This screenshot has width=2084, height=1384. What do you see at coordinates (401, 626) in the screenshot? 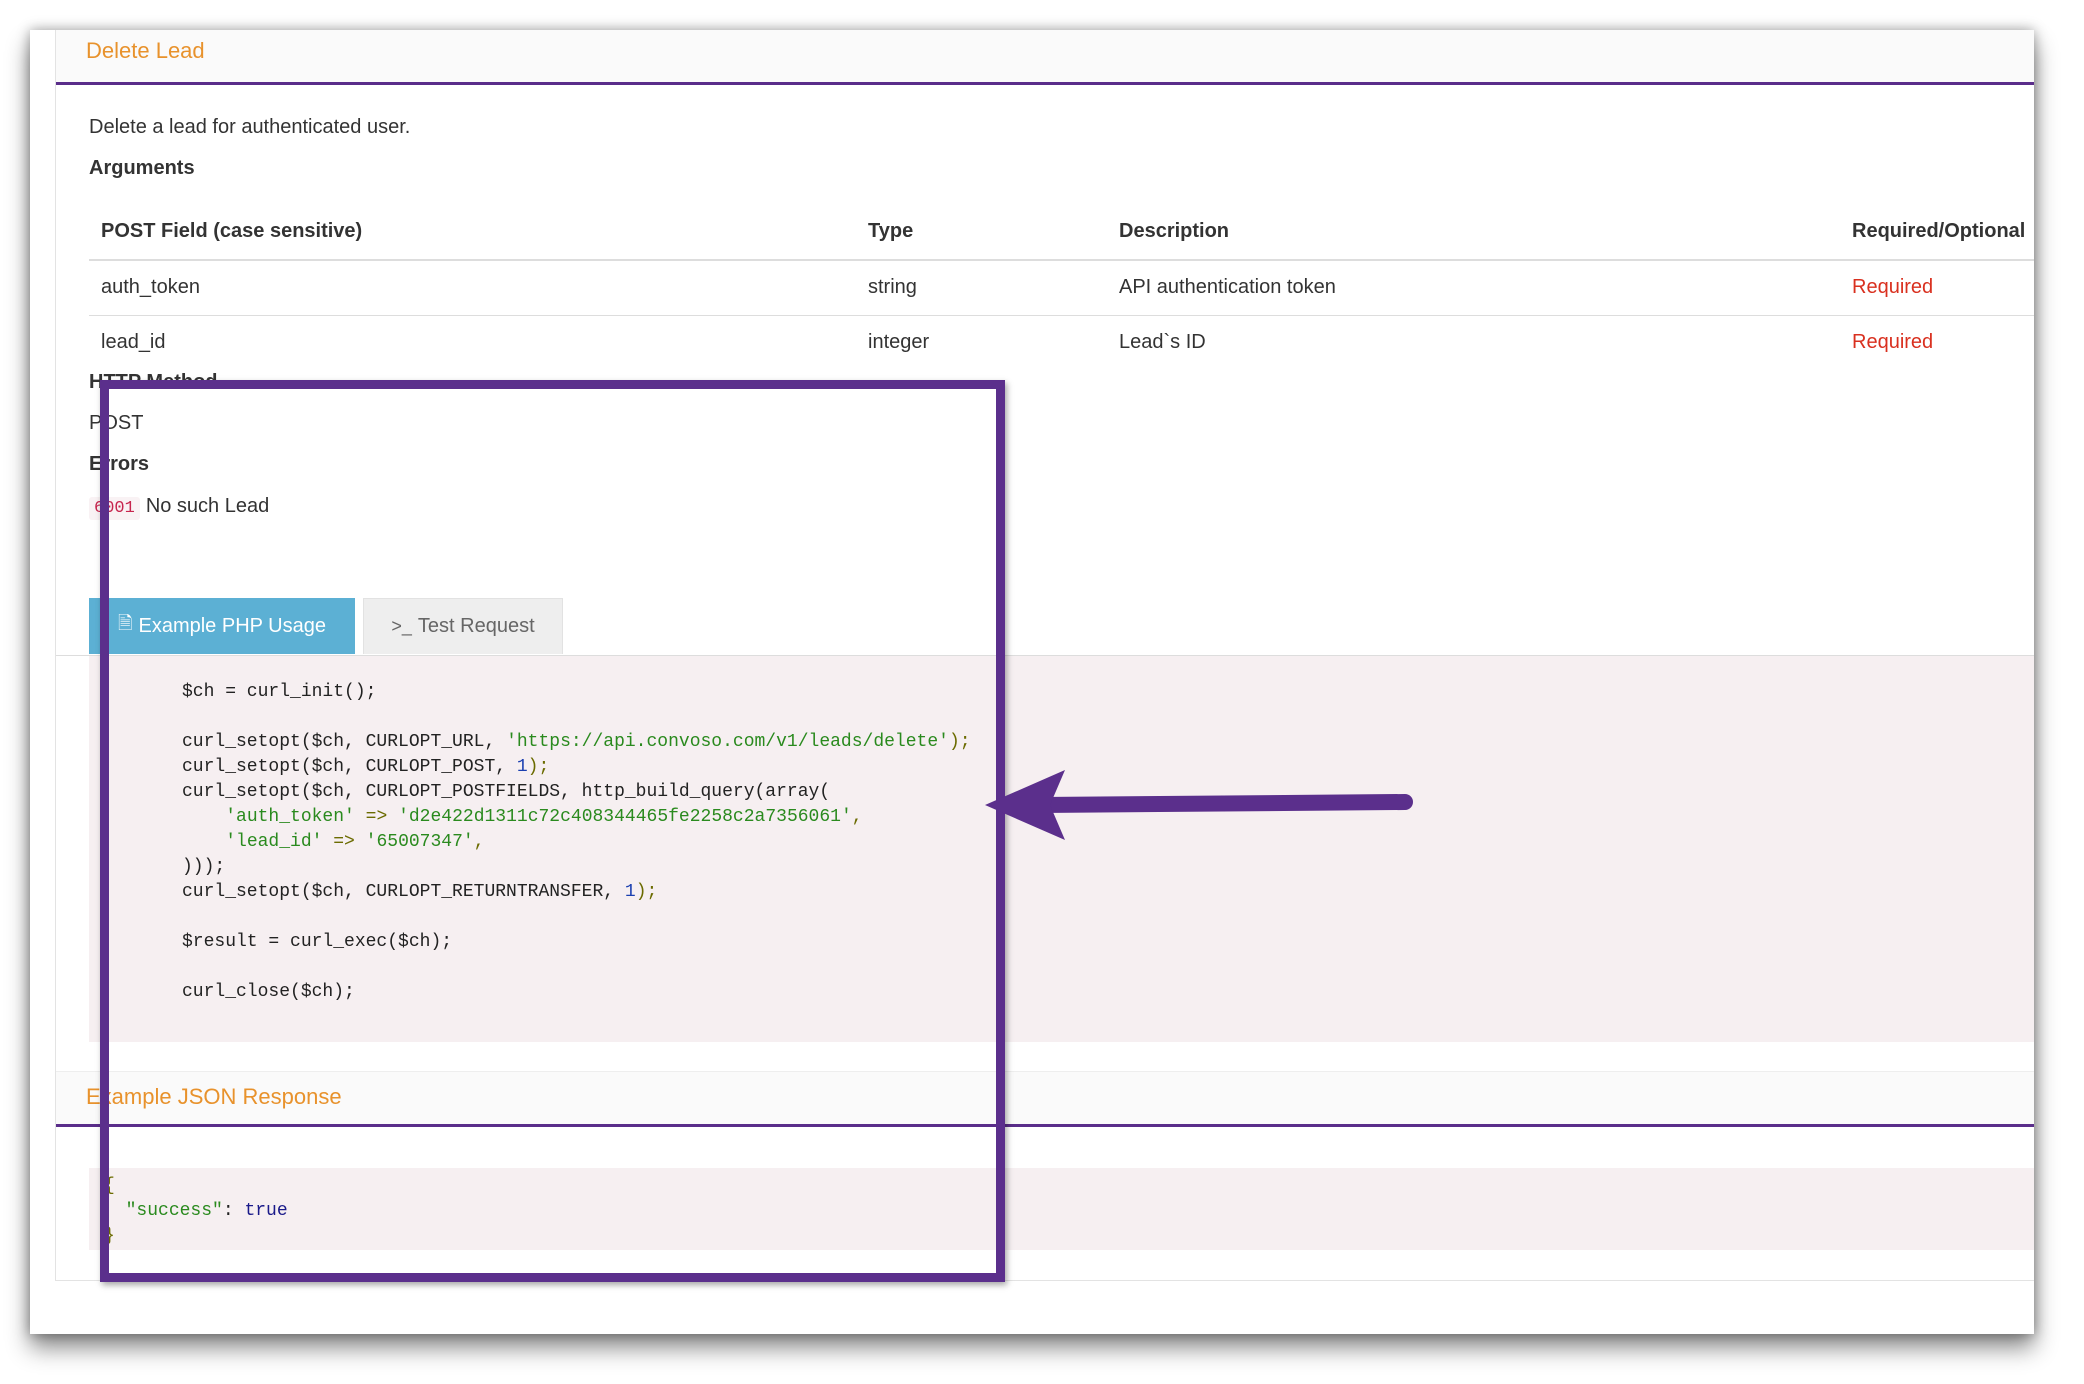
I see `terminal-icon: >_` at bounding box center [401, 626].